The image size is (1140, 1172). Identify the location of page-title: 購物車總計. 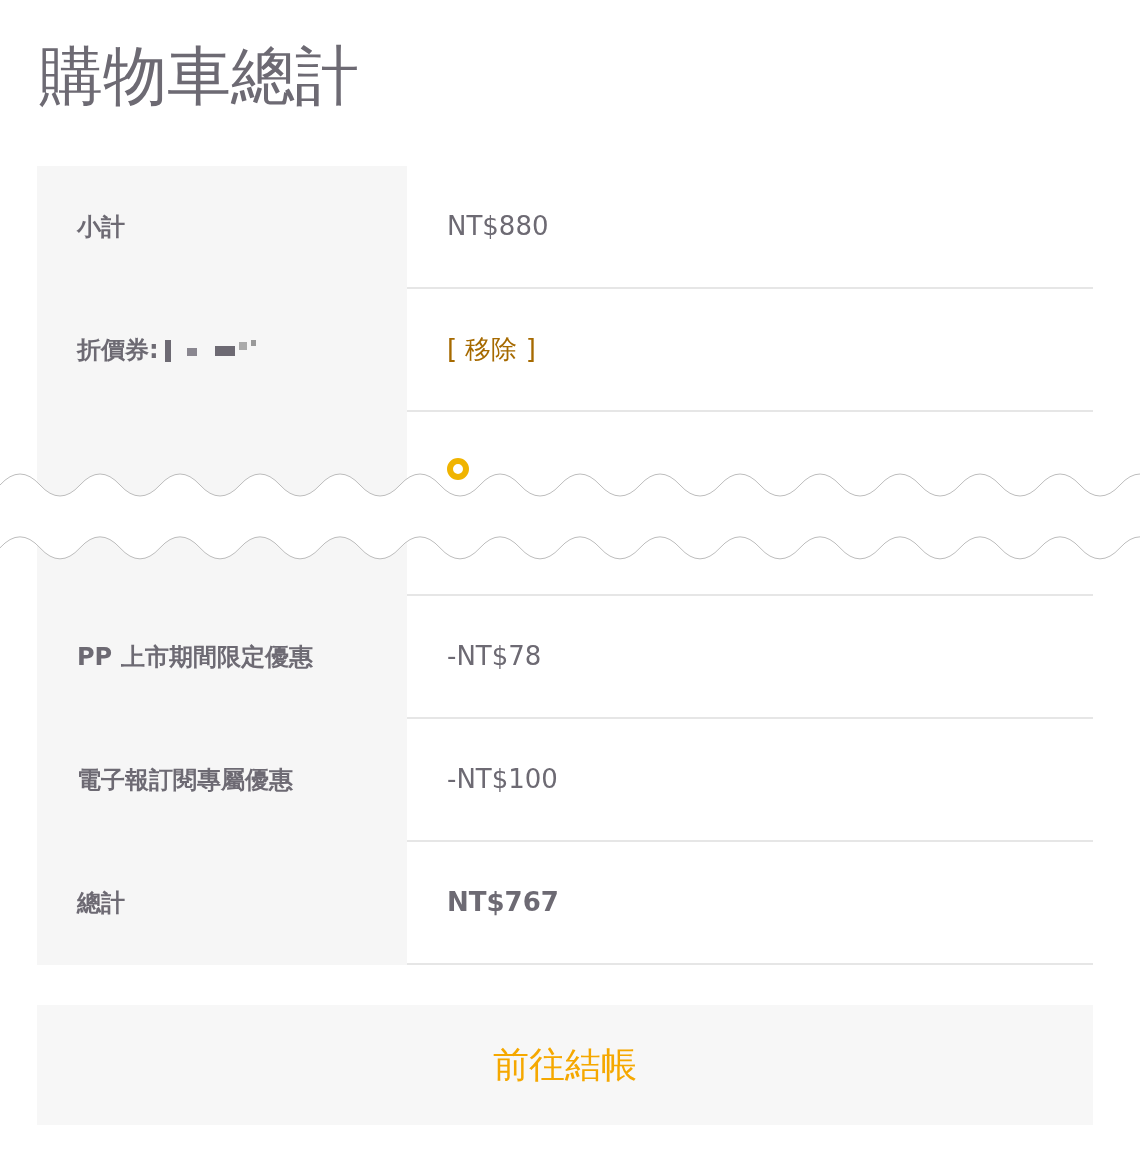
(199, 76).